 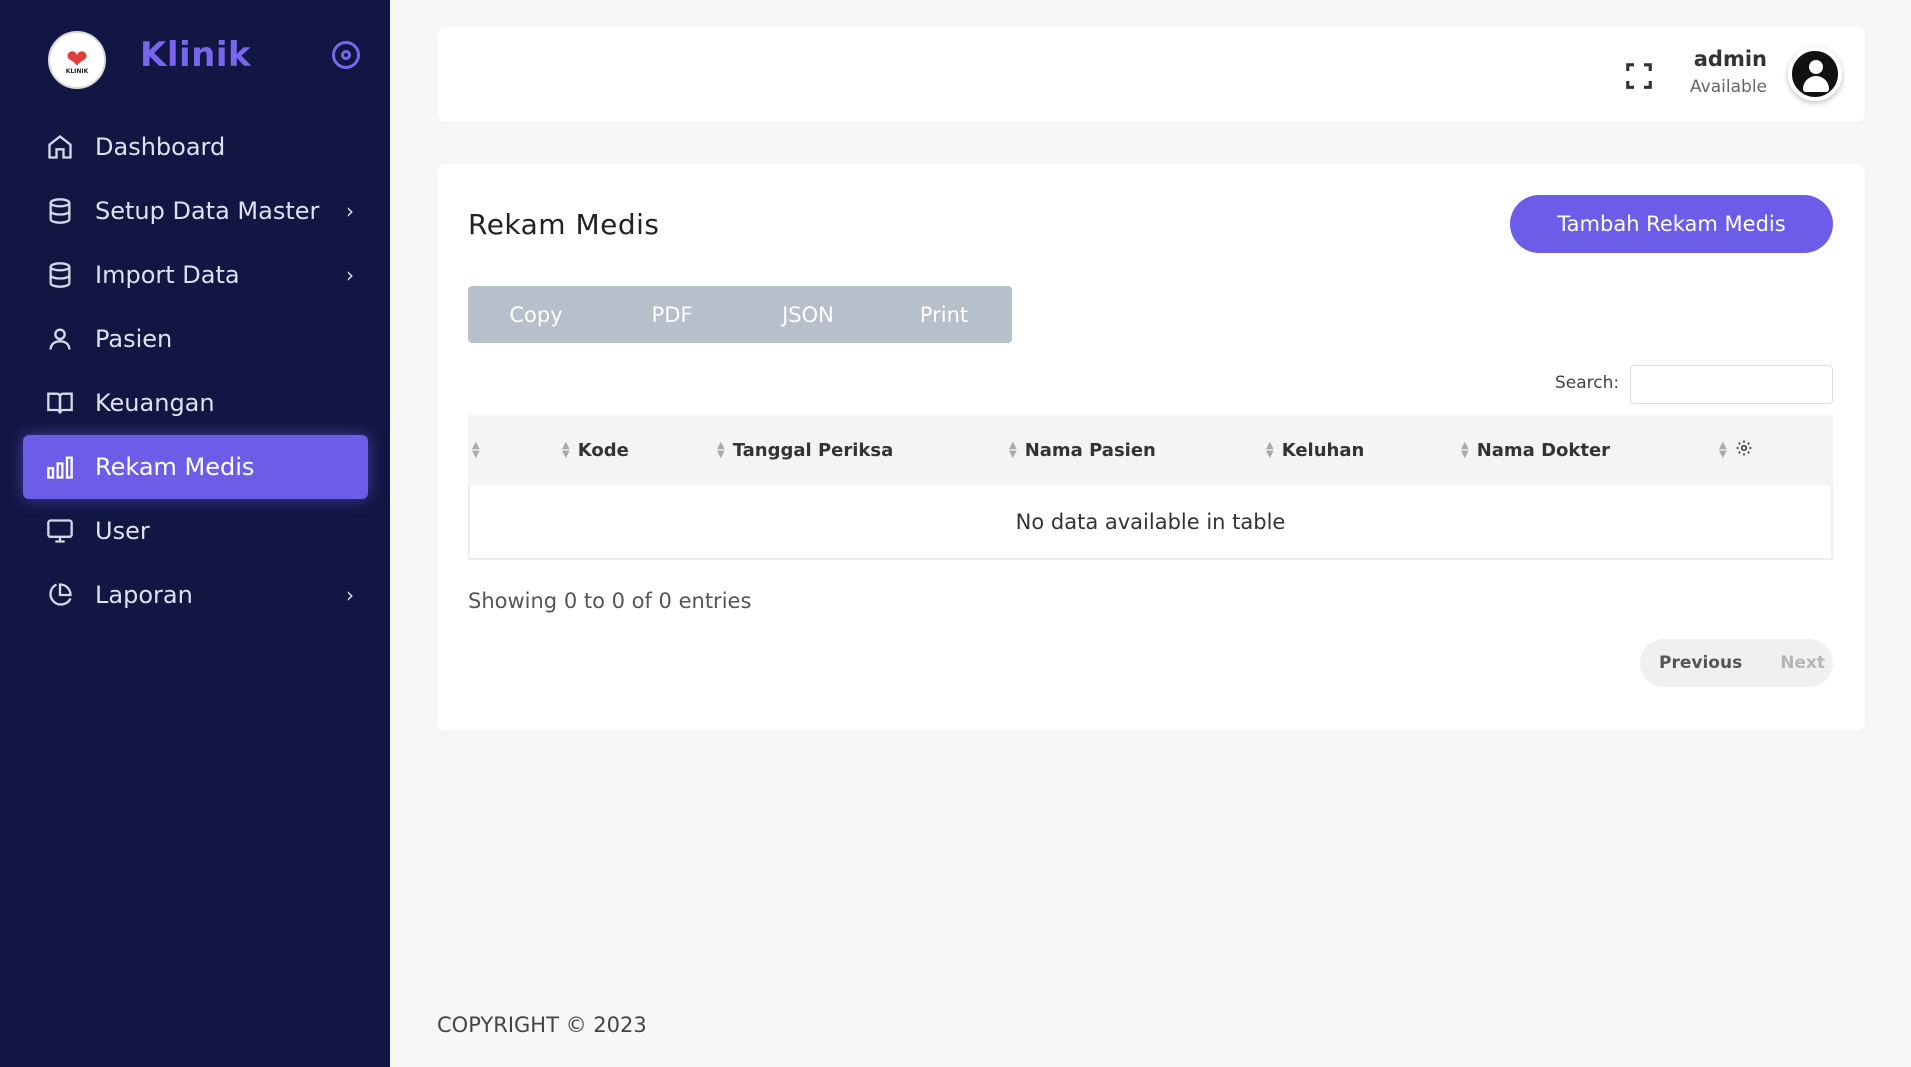 I want to click on sidebar-item-label: Pasien, so click(x=134, y=339).